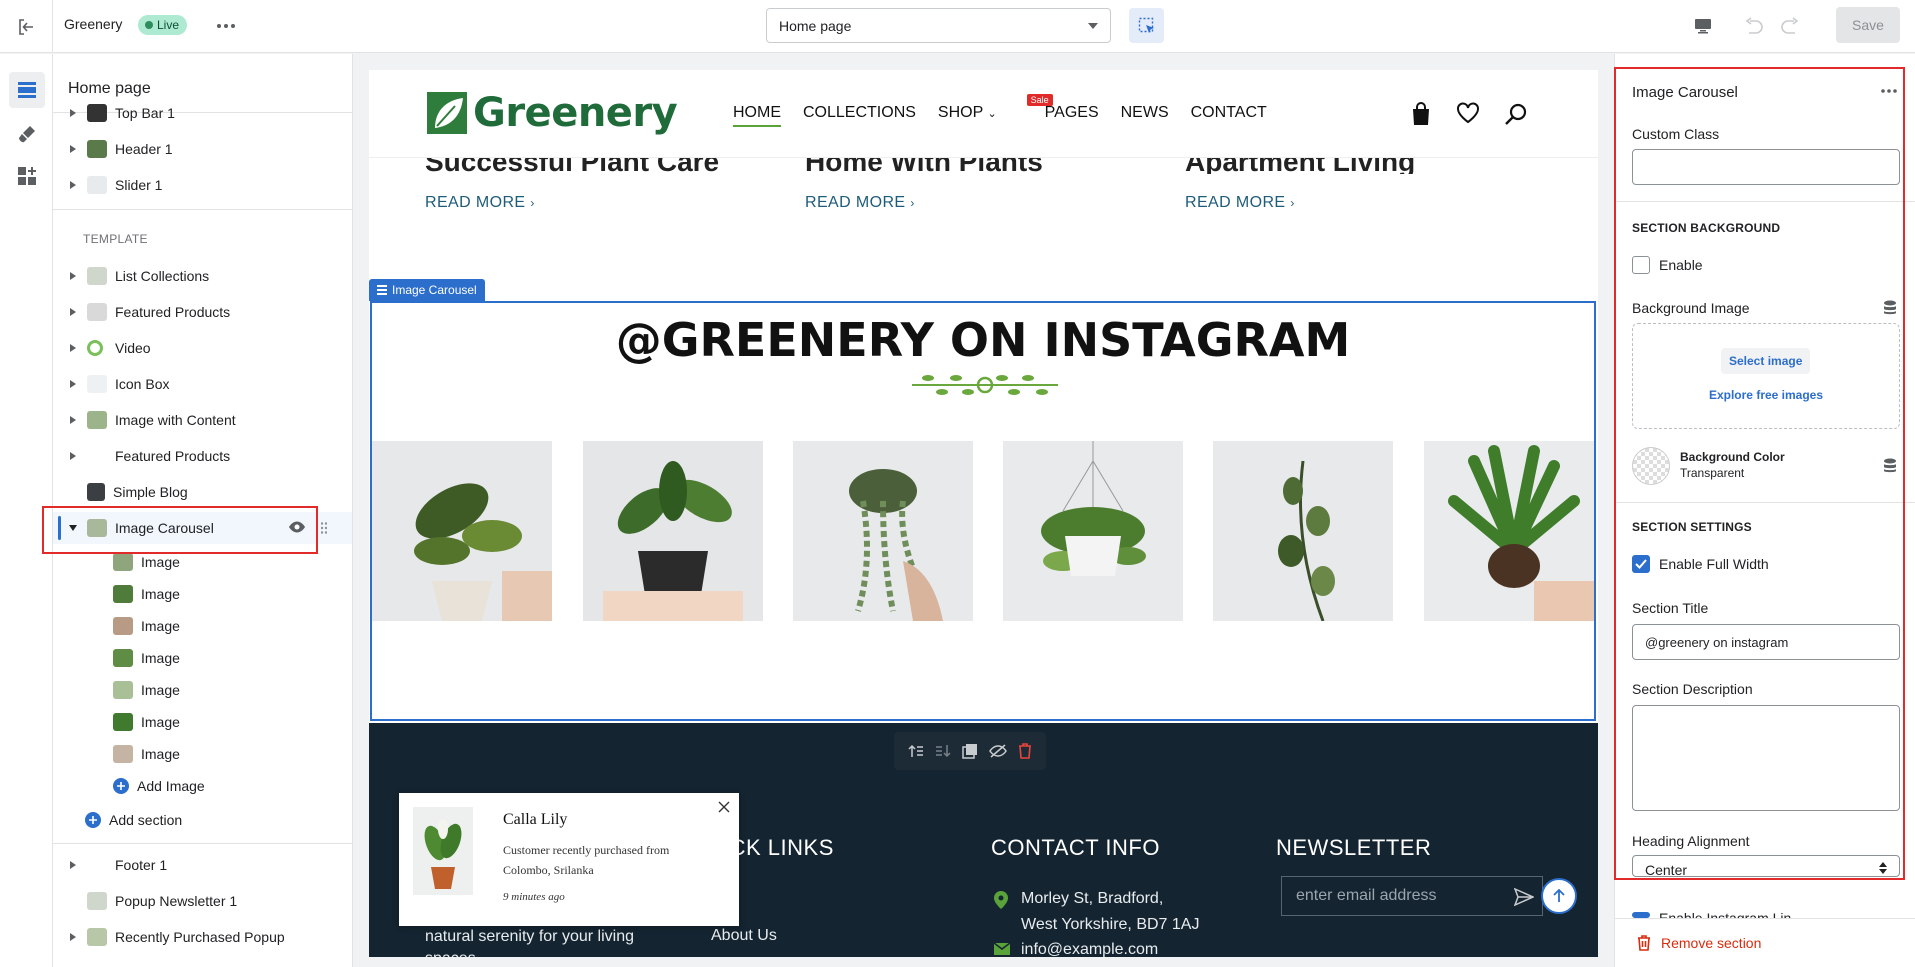 The height and width of the screenshot is (967, 1915). I want to click on sidebar-item-icon-box: Icon Box, so click(202, 384).